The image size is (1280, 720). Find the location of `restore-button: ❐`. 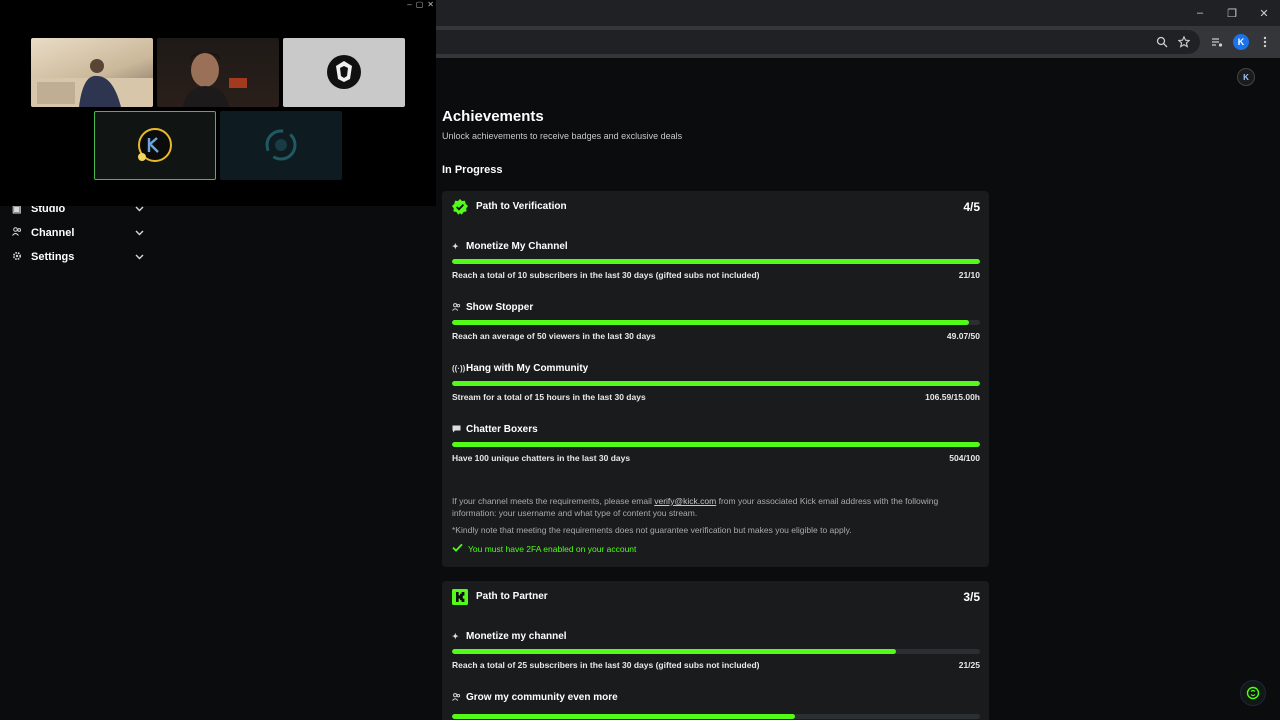

restore-button: ❐ is located at coordinates (1232, 13).